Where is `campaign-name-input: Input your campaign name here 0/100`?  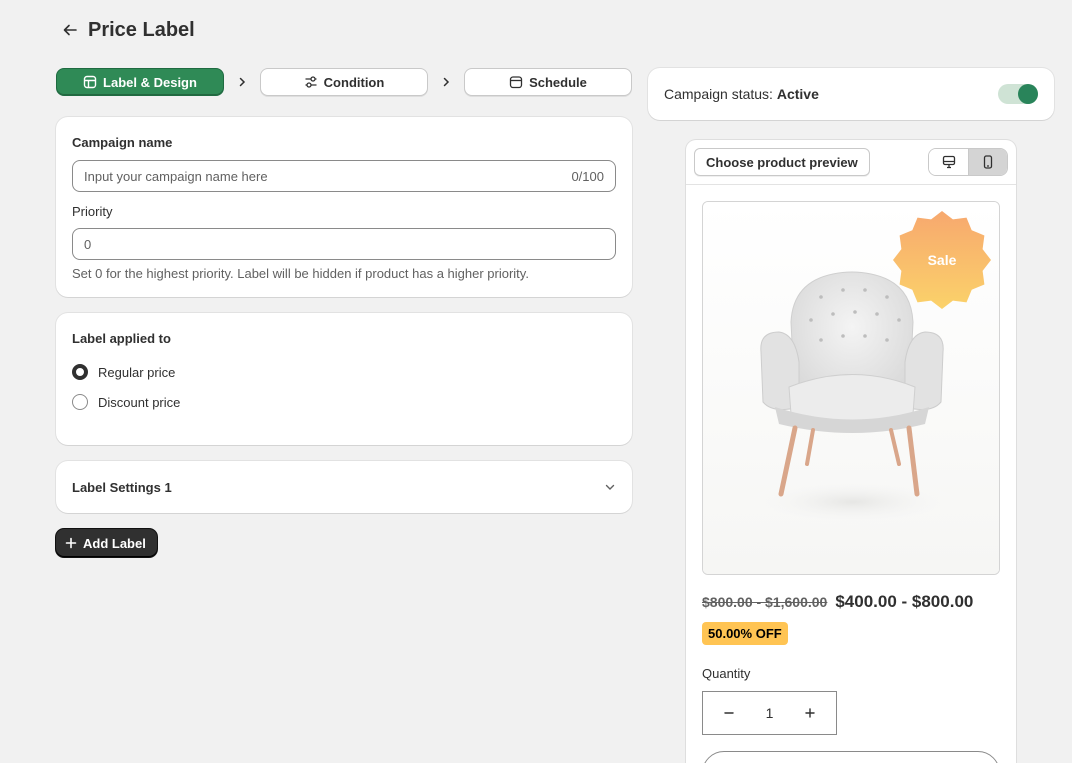
campaign-name-input: Input your campaign name here 0/100 is located at coordinates (344, 176).